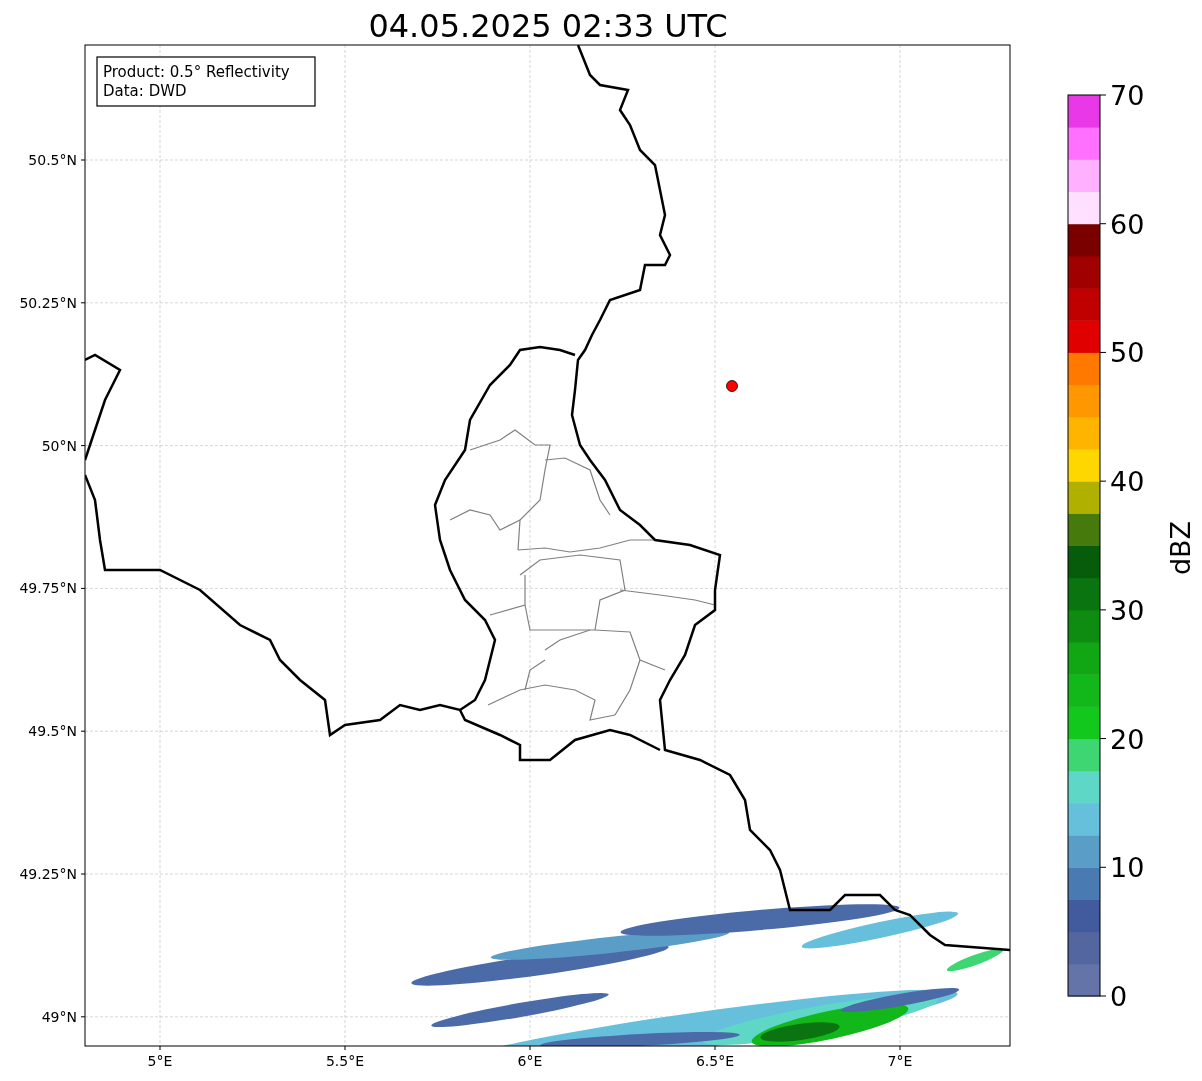  Describe the element at coordinates (52, 160) in the screenshot. I see `latitude-label: 50.5°N` at that location.